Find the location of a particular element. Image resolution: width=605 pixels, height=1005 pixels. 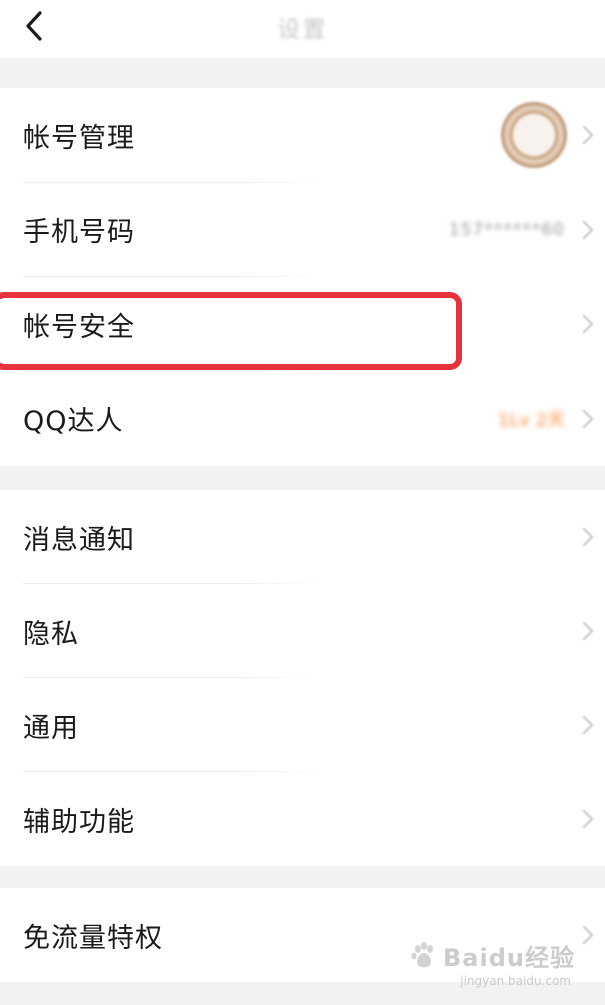

page-title: 设置 is located at coordinates (302, 30).